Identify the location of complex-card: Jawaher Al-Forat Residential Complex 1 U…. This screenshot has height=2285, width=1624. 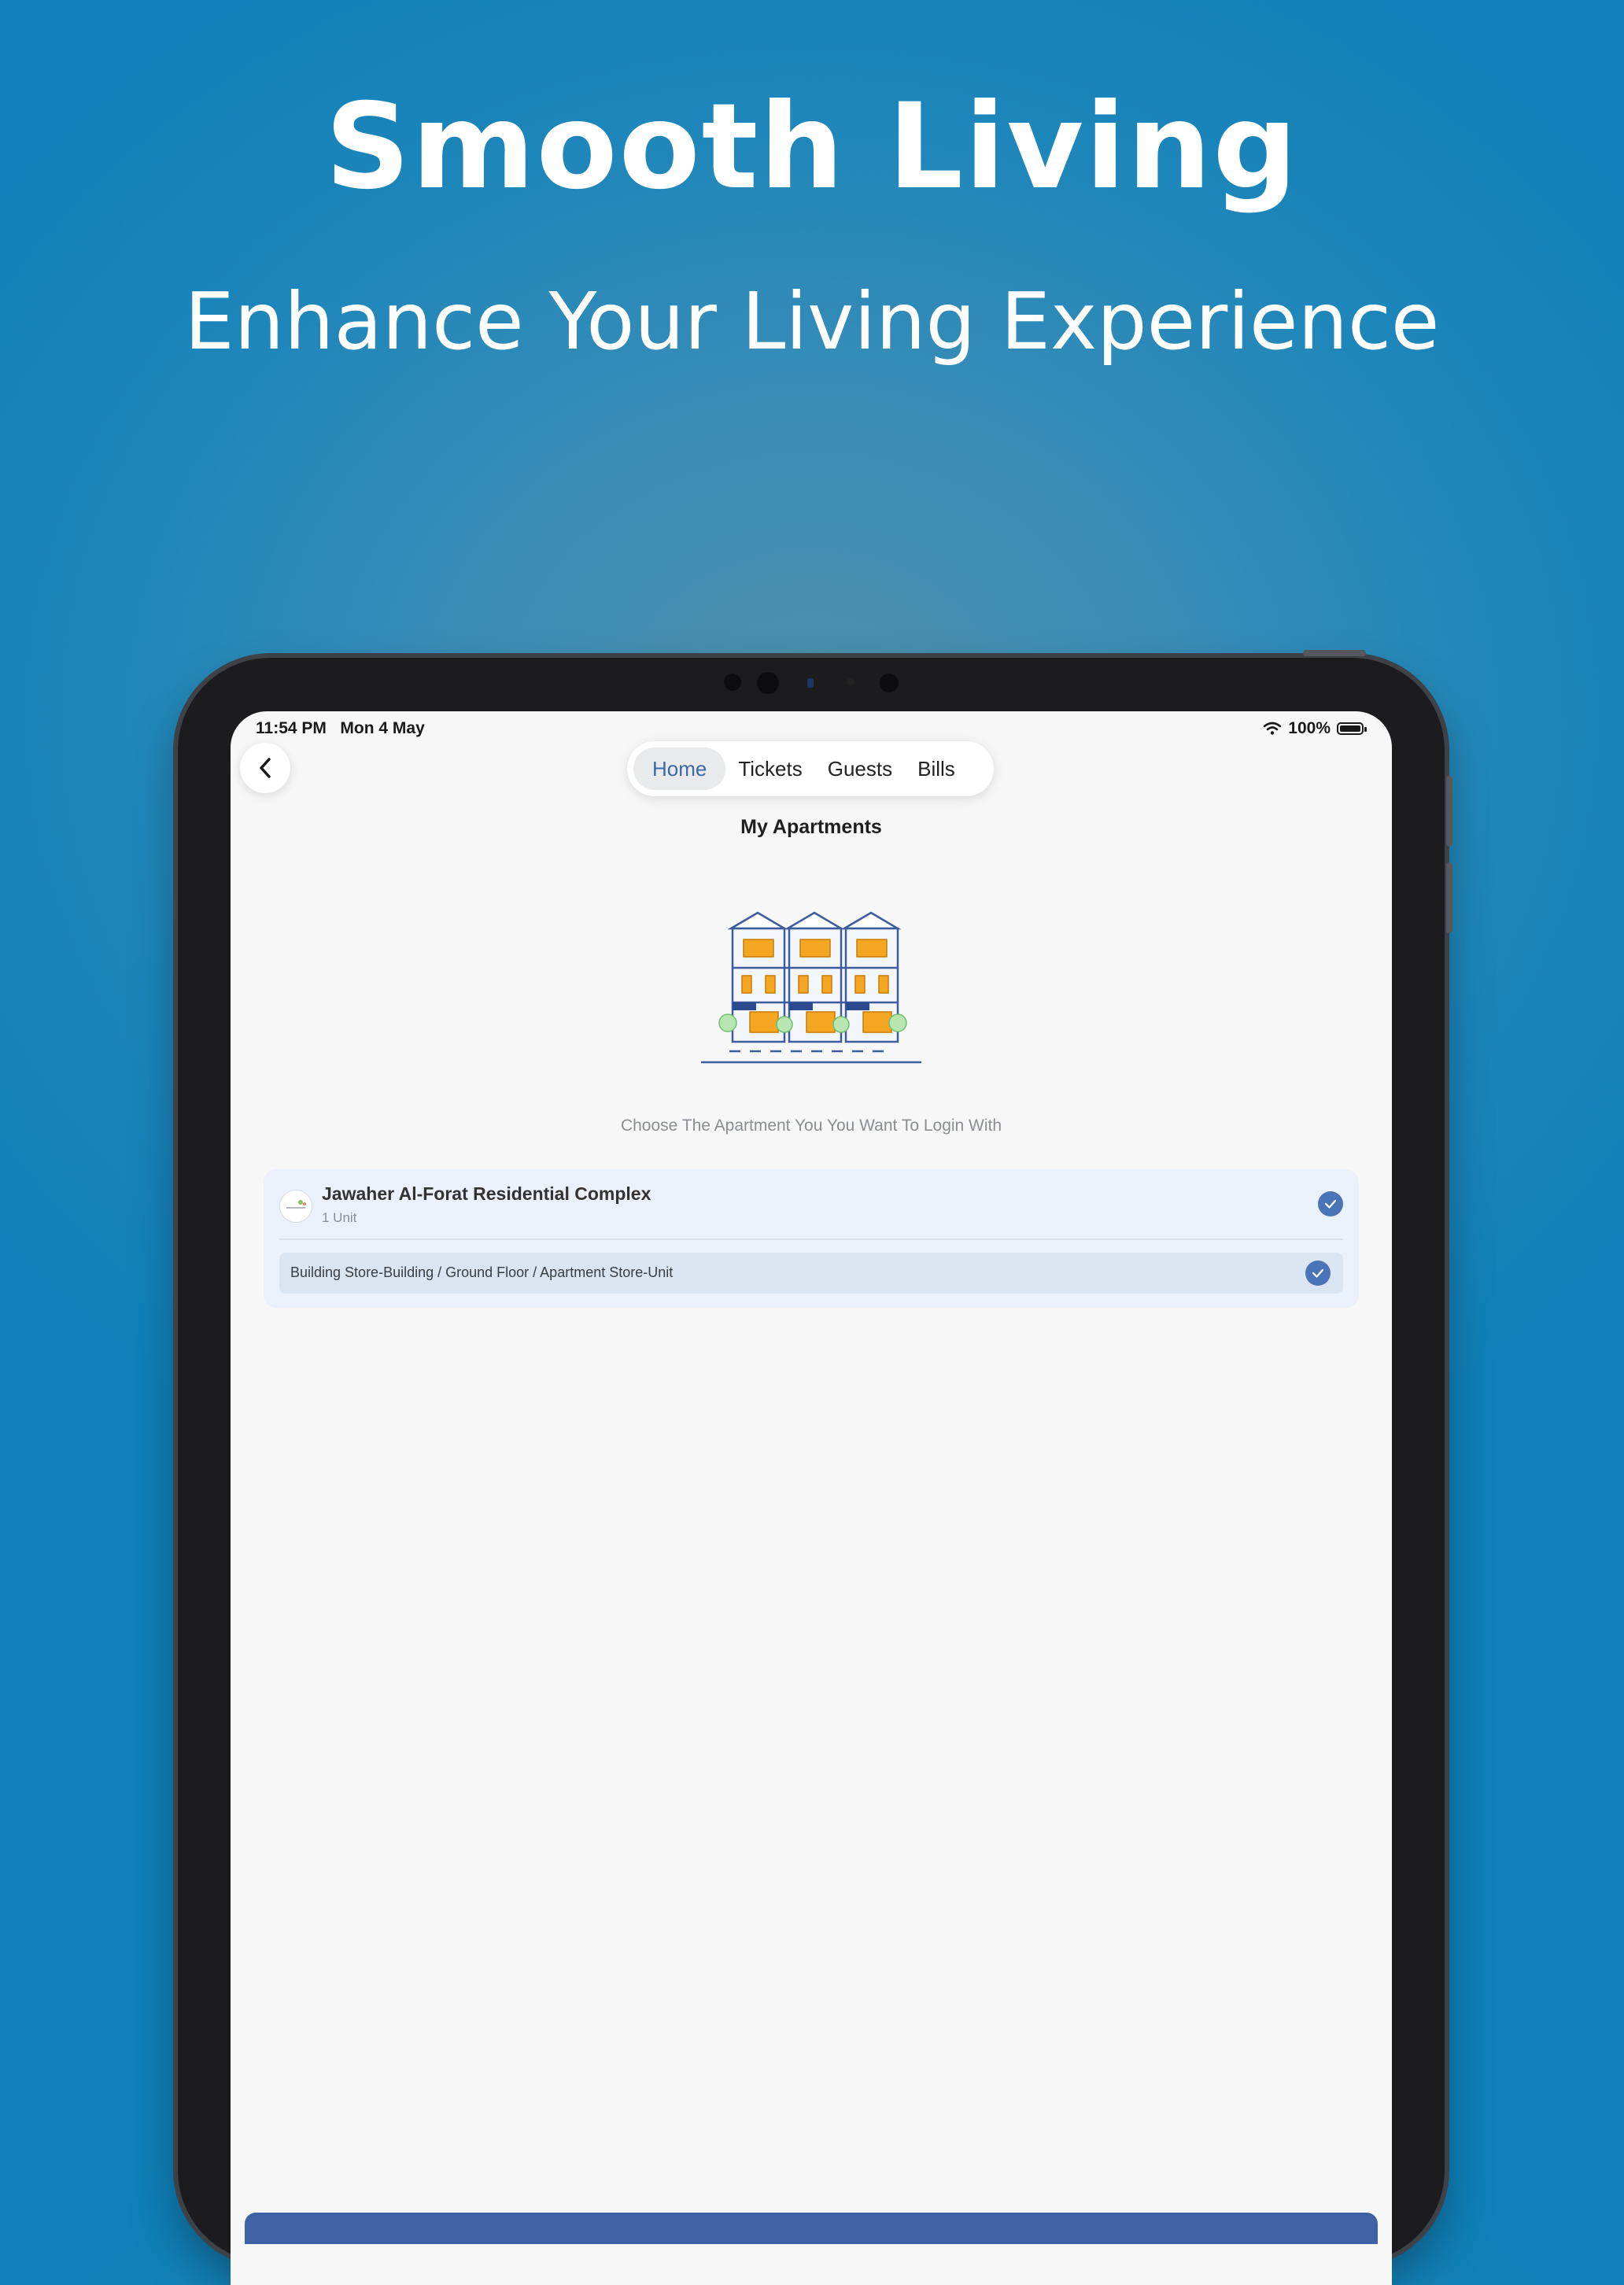
(811, 1238).